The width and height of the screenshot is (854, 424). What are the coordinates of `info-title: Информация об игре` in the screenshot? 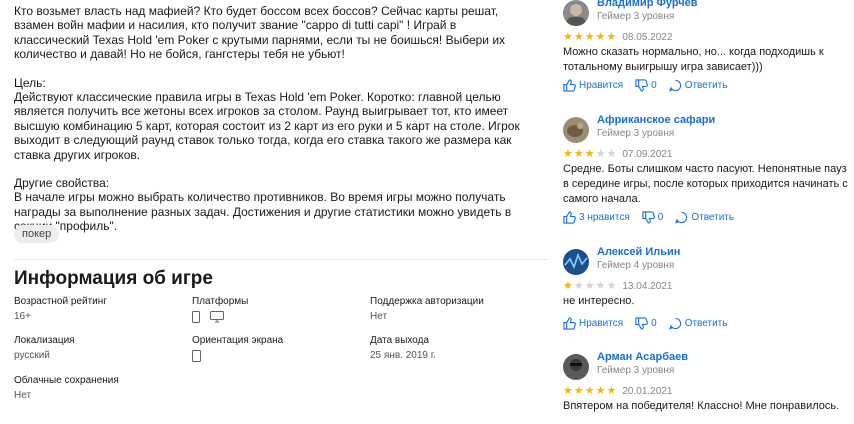 It's located at (113, 278).